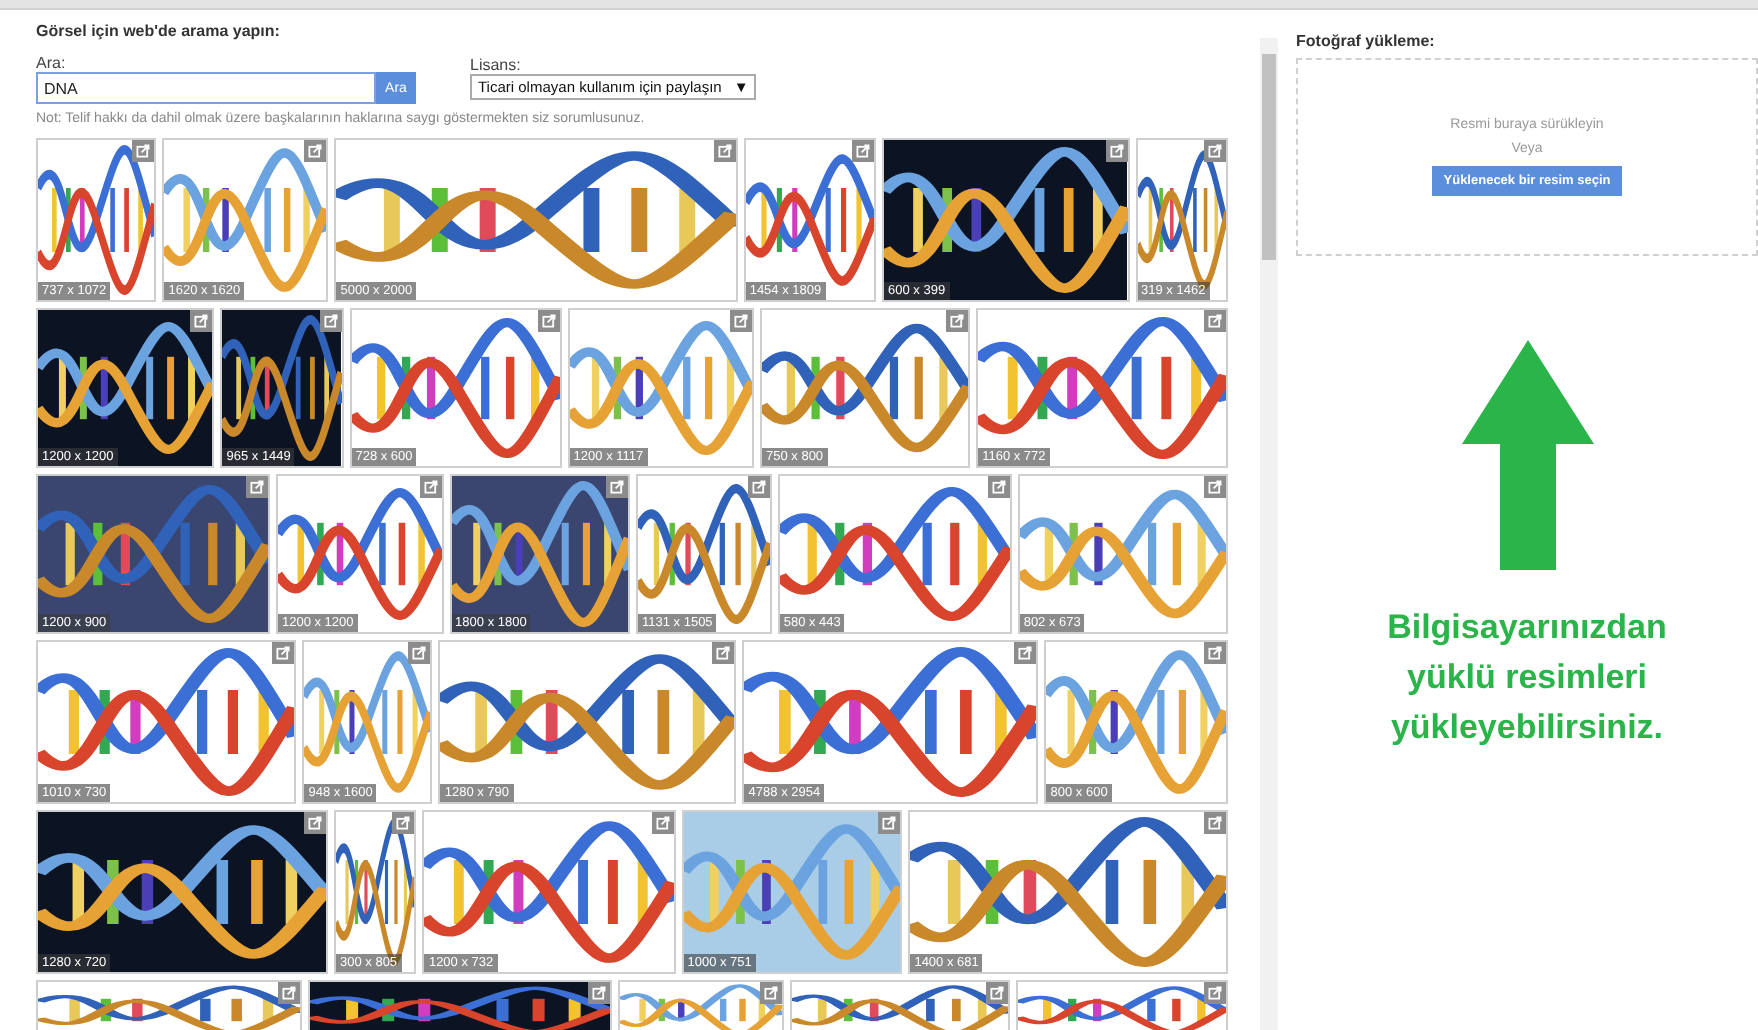 The width and height of the screenshot is (1758, 1030). I want to click on search-heading: Görsel için web'de arama yapın:, so click(159, 31).